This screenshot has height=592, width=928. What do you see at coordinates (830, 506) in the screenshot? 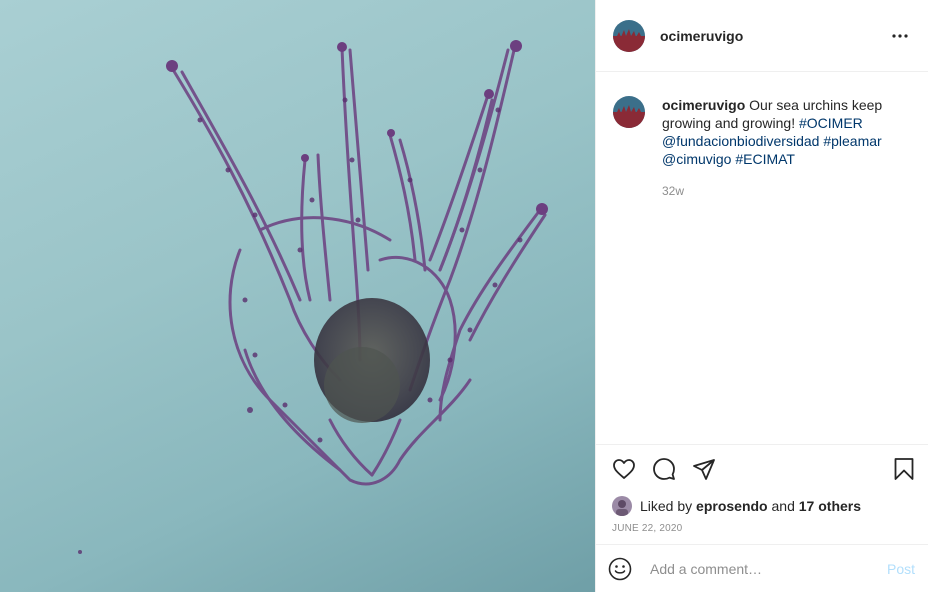
I see `likes-others-link: 17 others` at bounding box center [830, 506].